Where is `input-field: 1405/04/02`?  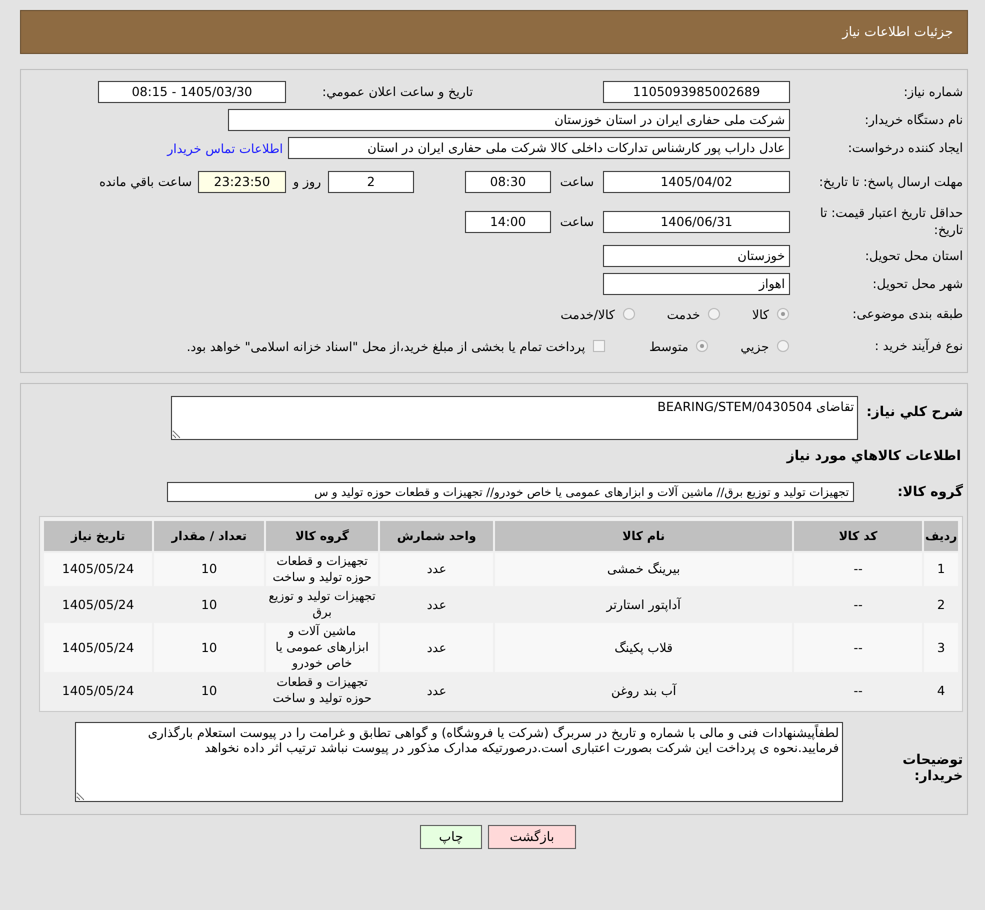 input-field: 1405/04/02 is located at coordinates (696, 182).